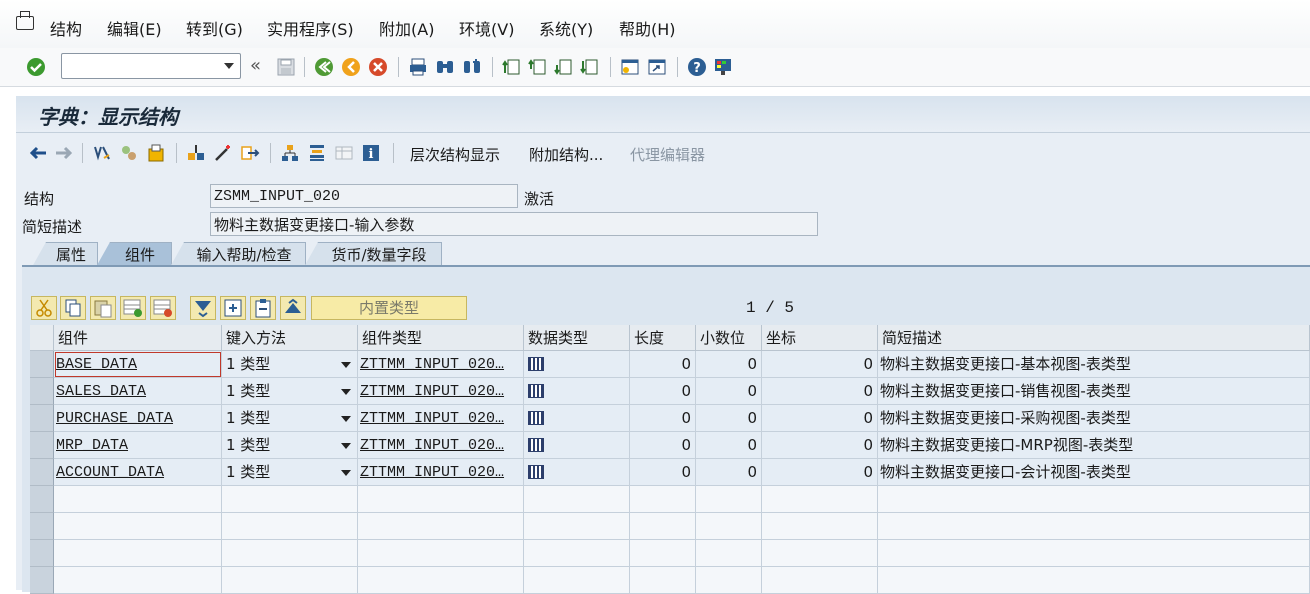  Describe the element at coordinates (129, 153) in the screenshot. I see `activate-icon` at that location.